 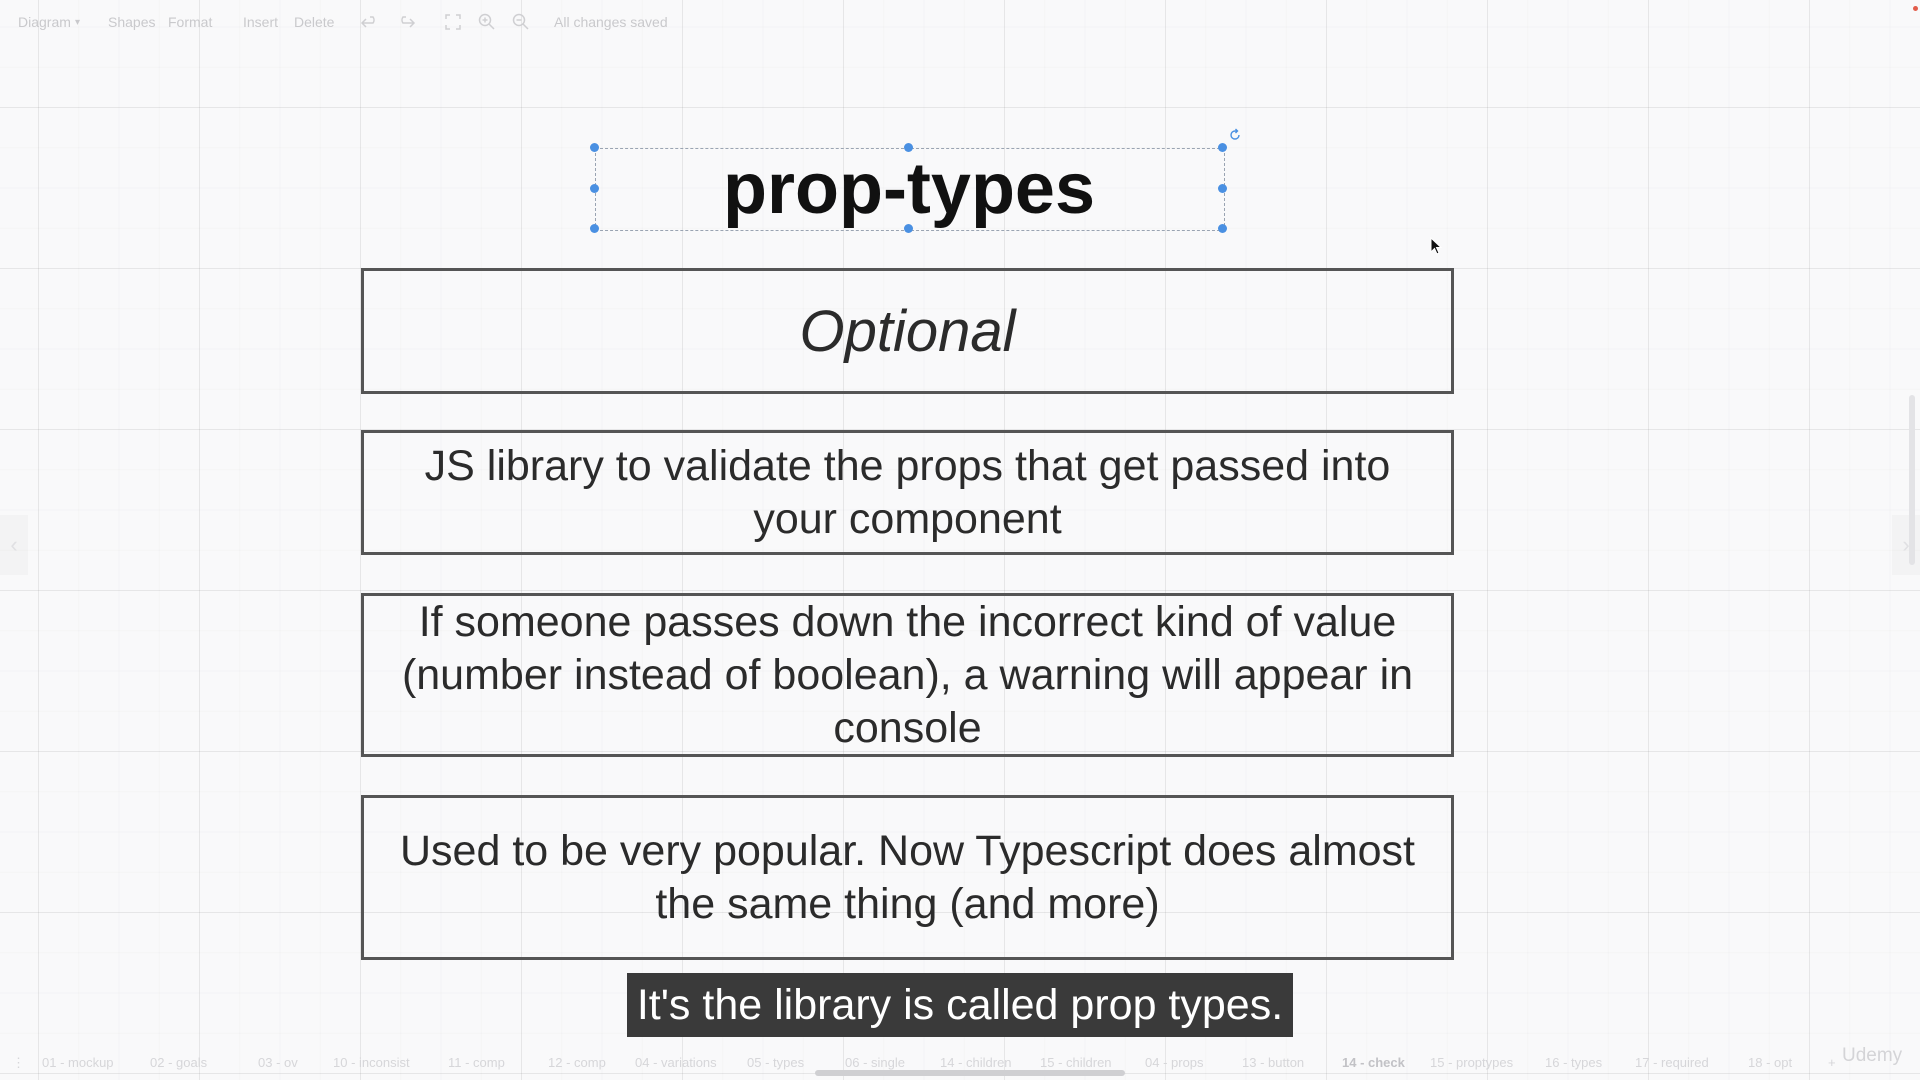 What do you see at coordinates (1471, 1062) in the screenshot?
I see `page-tab: 15 - proptypes` at bounding box center [1471, 1062].